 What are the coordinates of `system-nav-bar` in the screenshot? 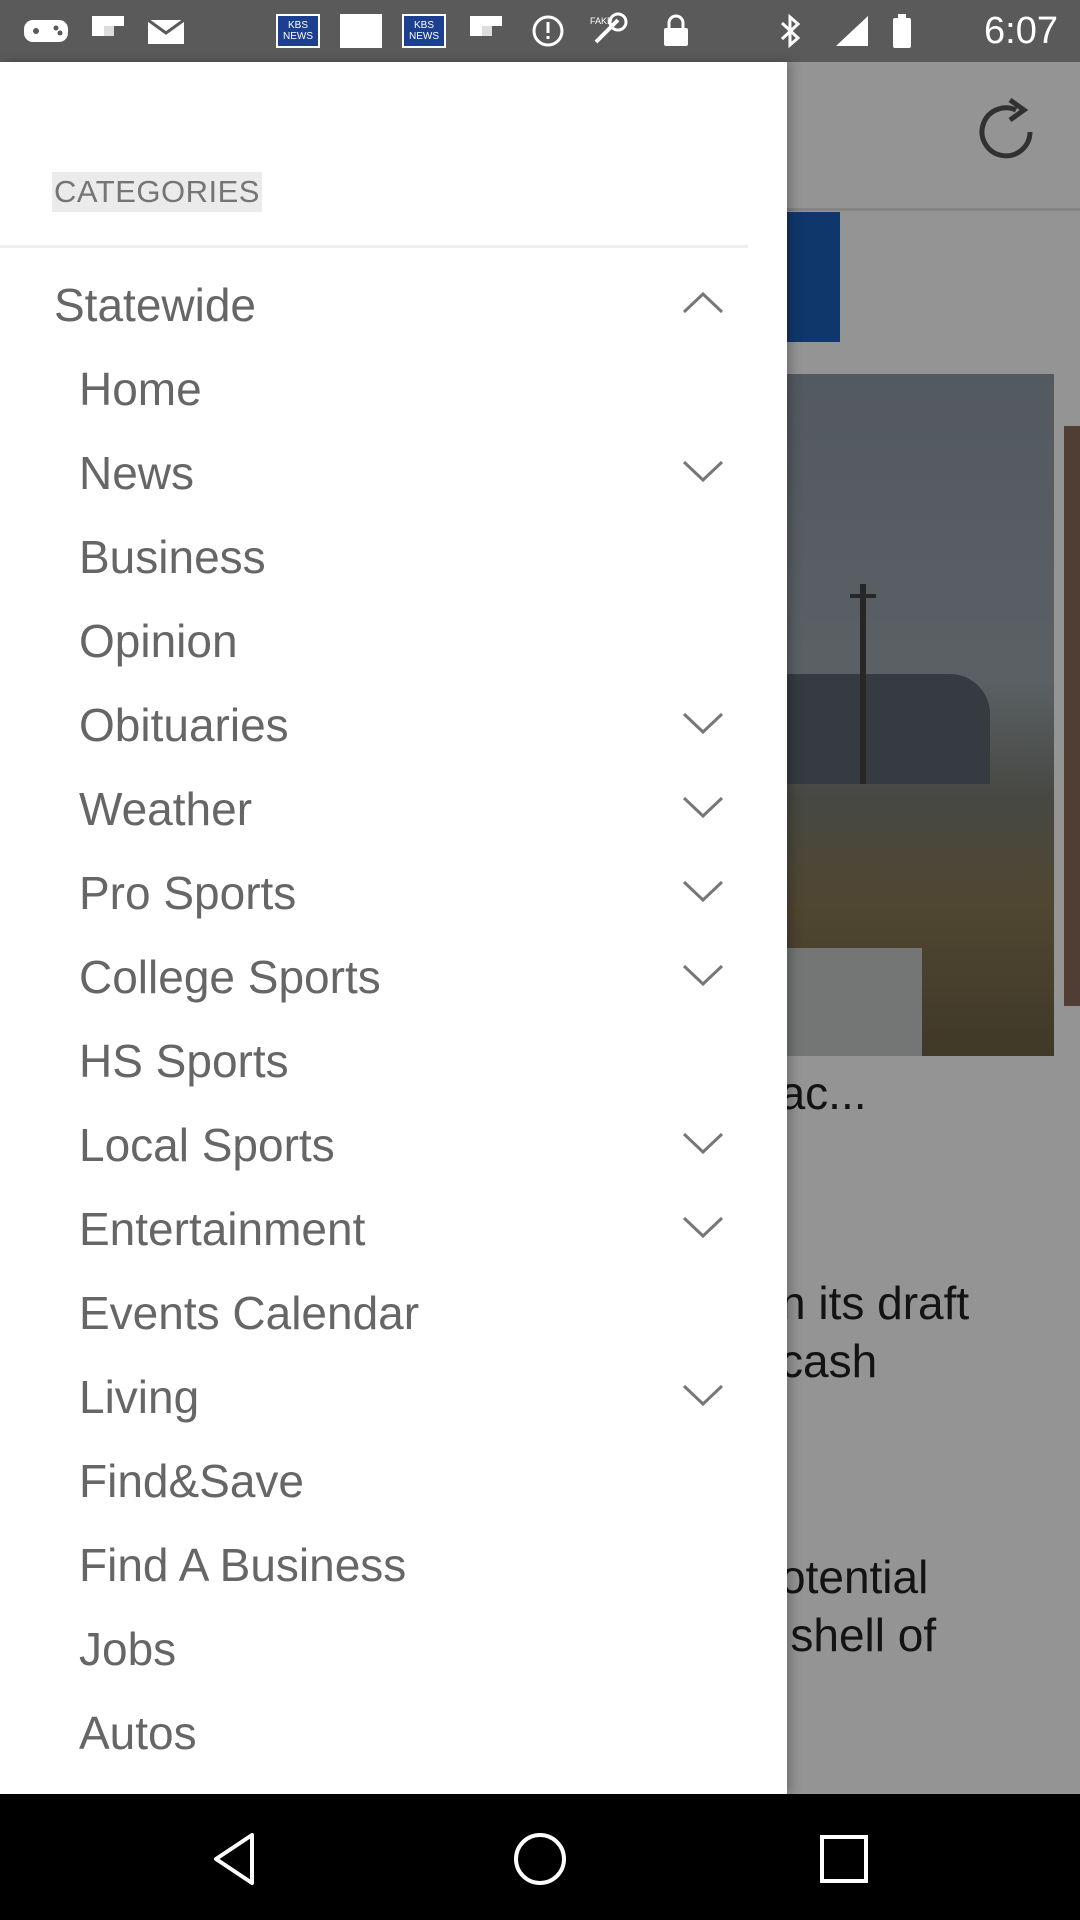 It's located at (540, 1857).